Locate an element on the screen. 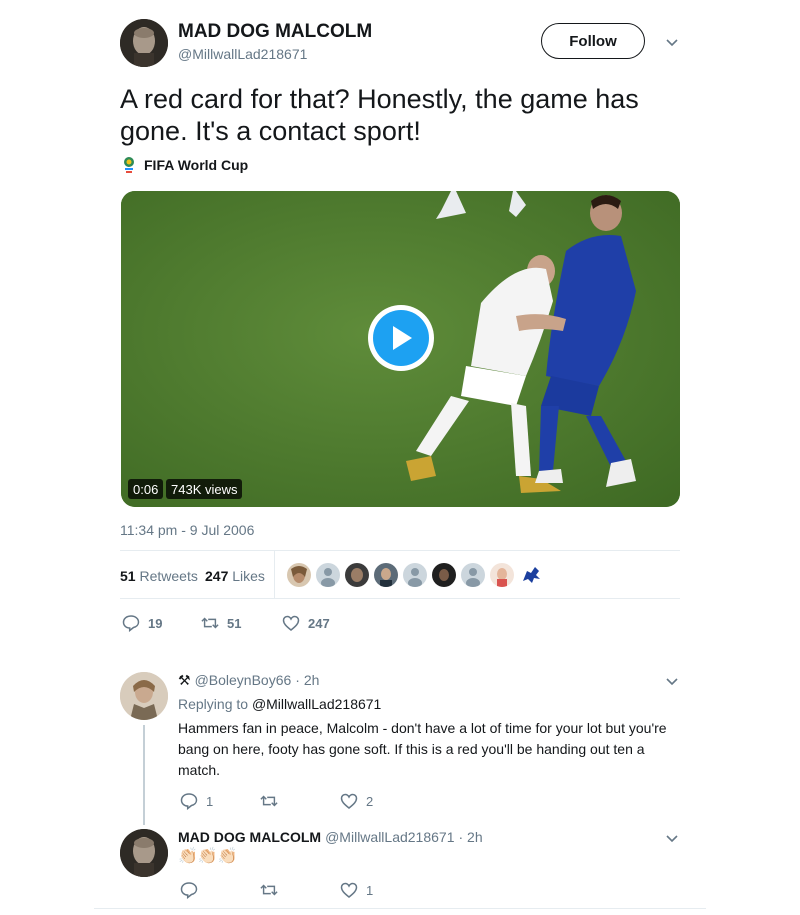 Image resolution: width=800 pixels, height=915 pixels. thread-connector is located at coordinates (144, 775).